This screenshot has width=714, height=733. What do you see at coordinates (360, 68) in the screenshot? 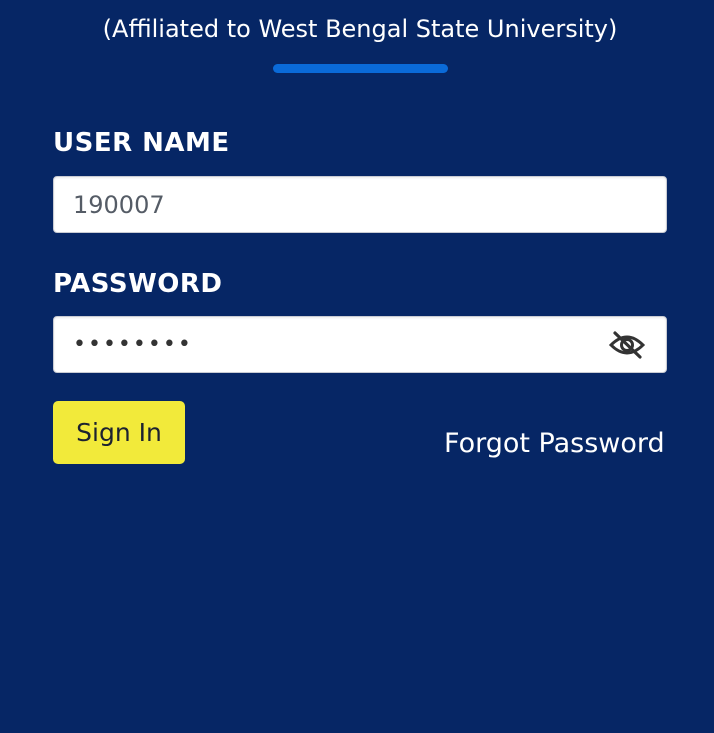
I see `header-accent-bar` at bounding box center [360, 68].